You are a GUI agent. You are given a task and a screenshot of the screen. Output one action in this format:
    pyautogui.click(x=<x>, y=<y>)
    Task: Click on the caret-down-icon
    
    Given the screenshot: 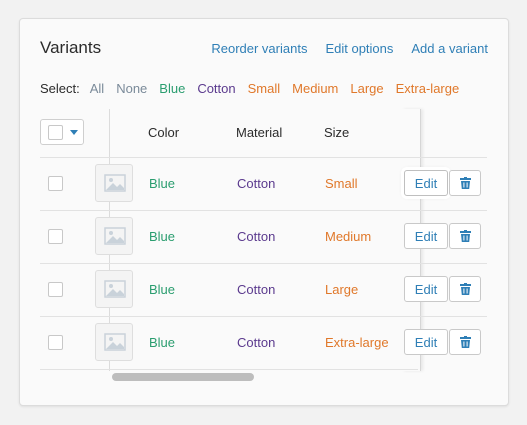 What is the action you would take?
    pyautogui.click(x=74, y=132)
    